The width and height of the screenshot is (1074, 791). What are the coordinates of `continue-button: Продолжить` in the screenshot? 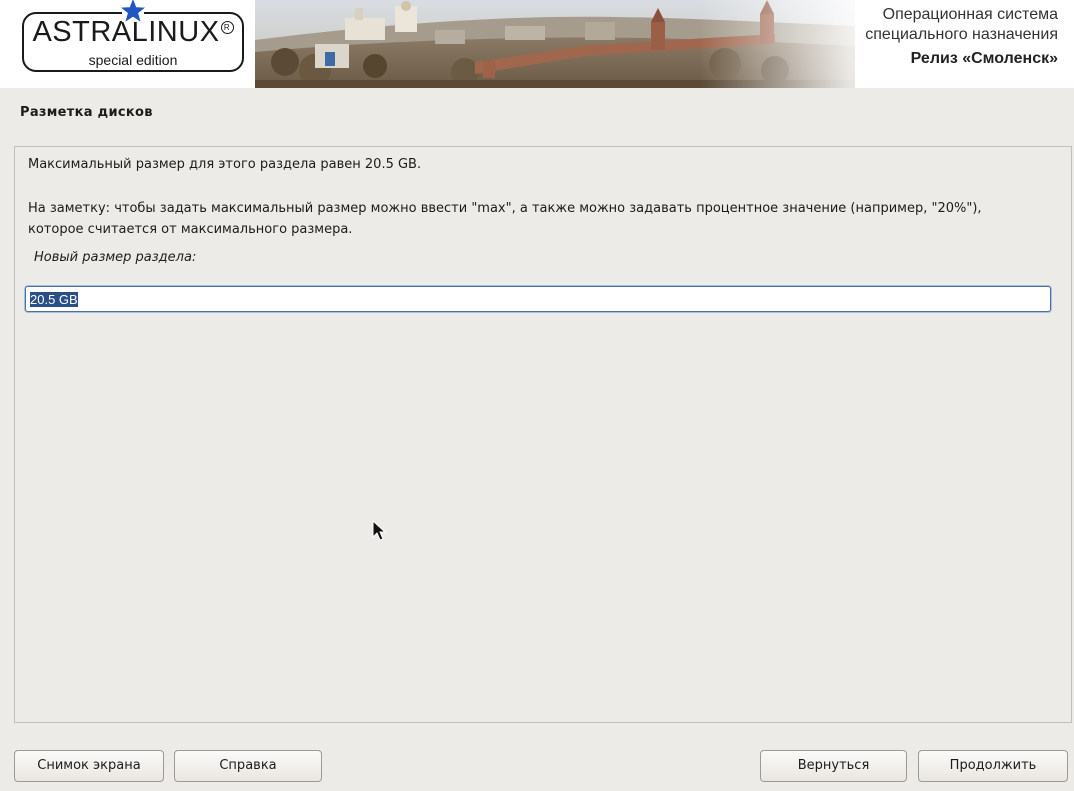 It's located at (993, 766).